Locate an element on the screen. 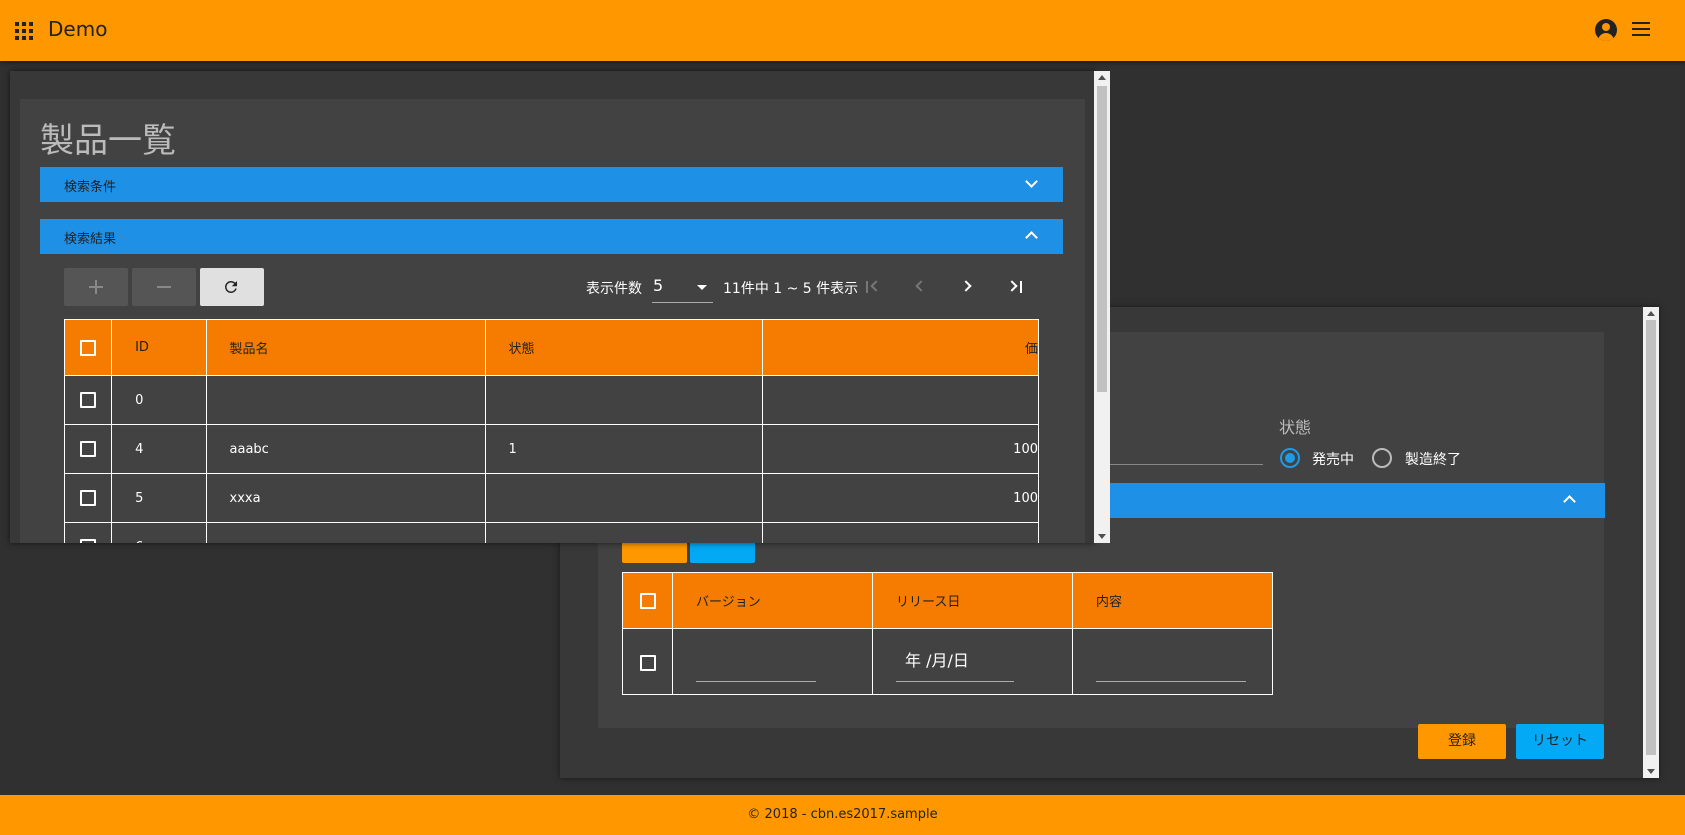 This screenshot has height=835, width=1685. search-results-header: 検索結果 is located at coordinates (551, 236).